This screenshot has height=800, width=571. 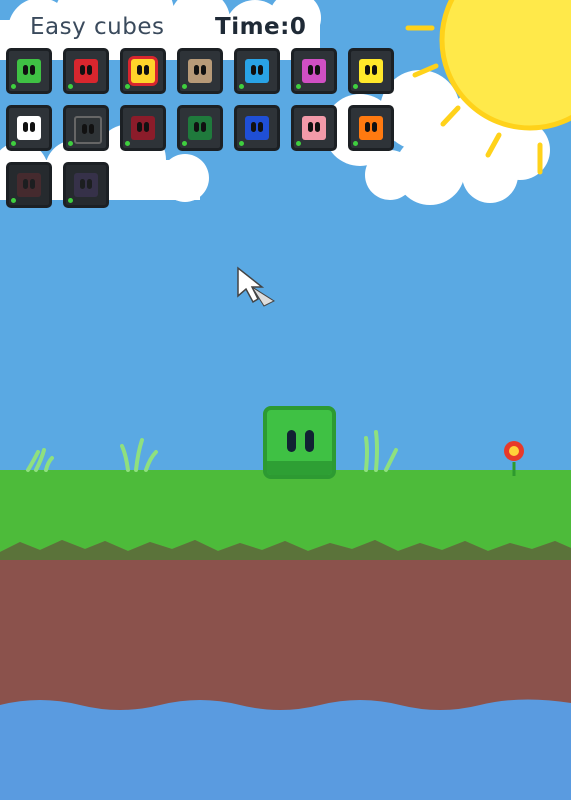 I want to click on player-eye-right, so click(x=309, y=441).